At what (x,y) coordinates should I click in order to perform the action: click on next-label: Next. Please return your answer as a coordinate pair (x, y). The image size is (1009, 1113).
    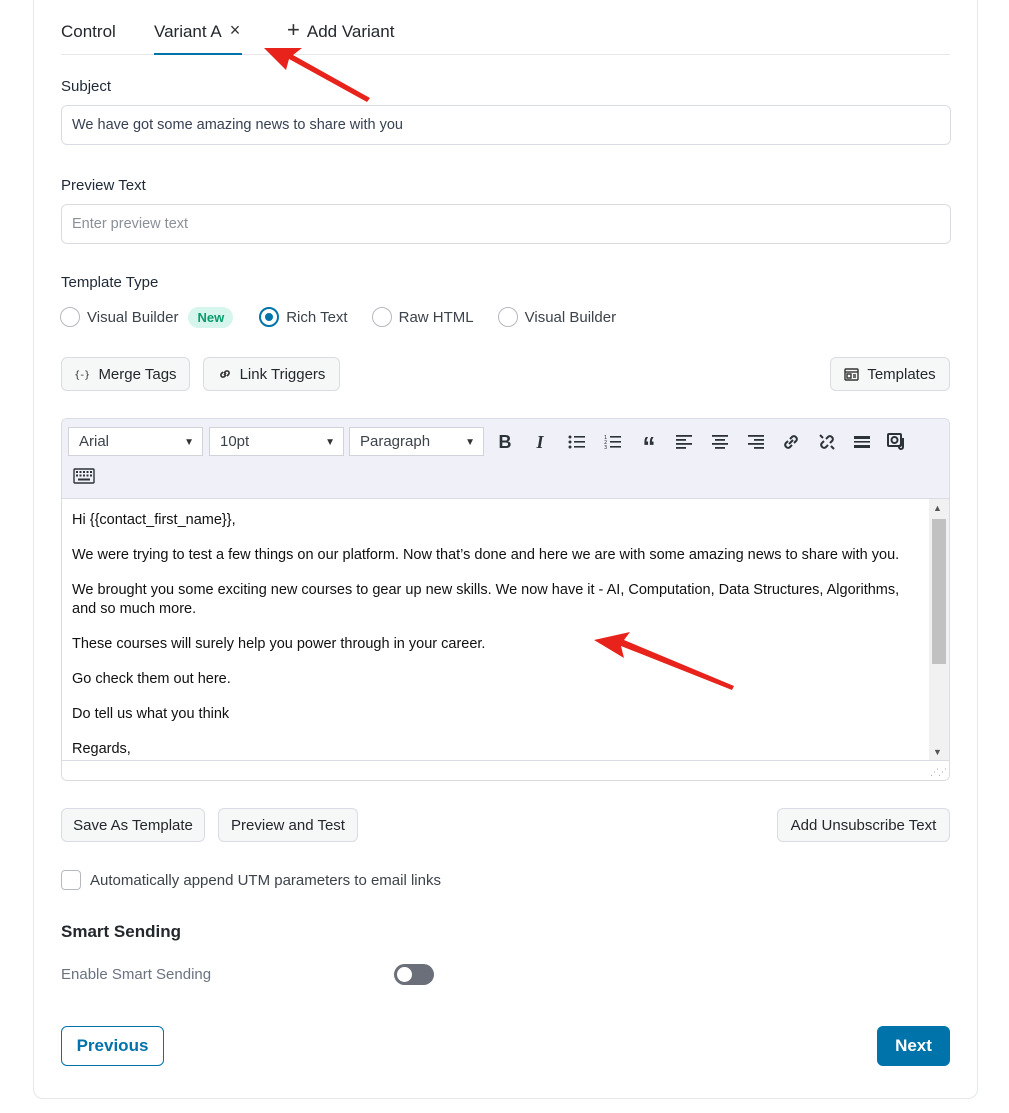
    Looking at the image, I should click on (913, 1045).